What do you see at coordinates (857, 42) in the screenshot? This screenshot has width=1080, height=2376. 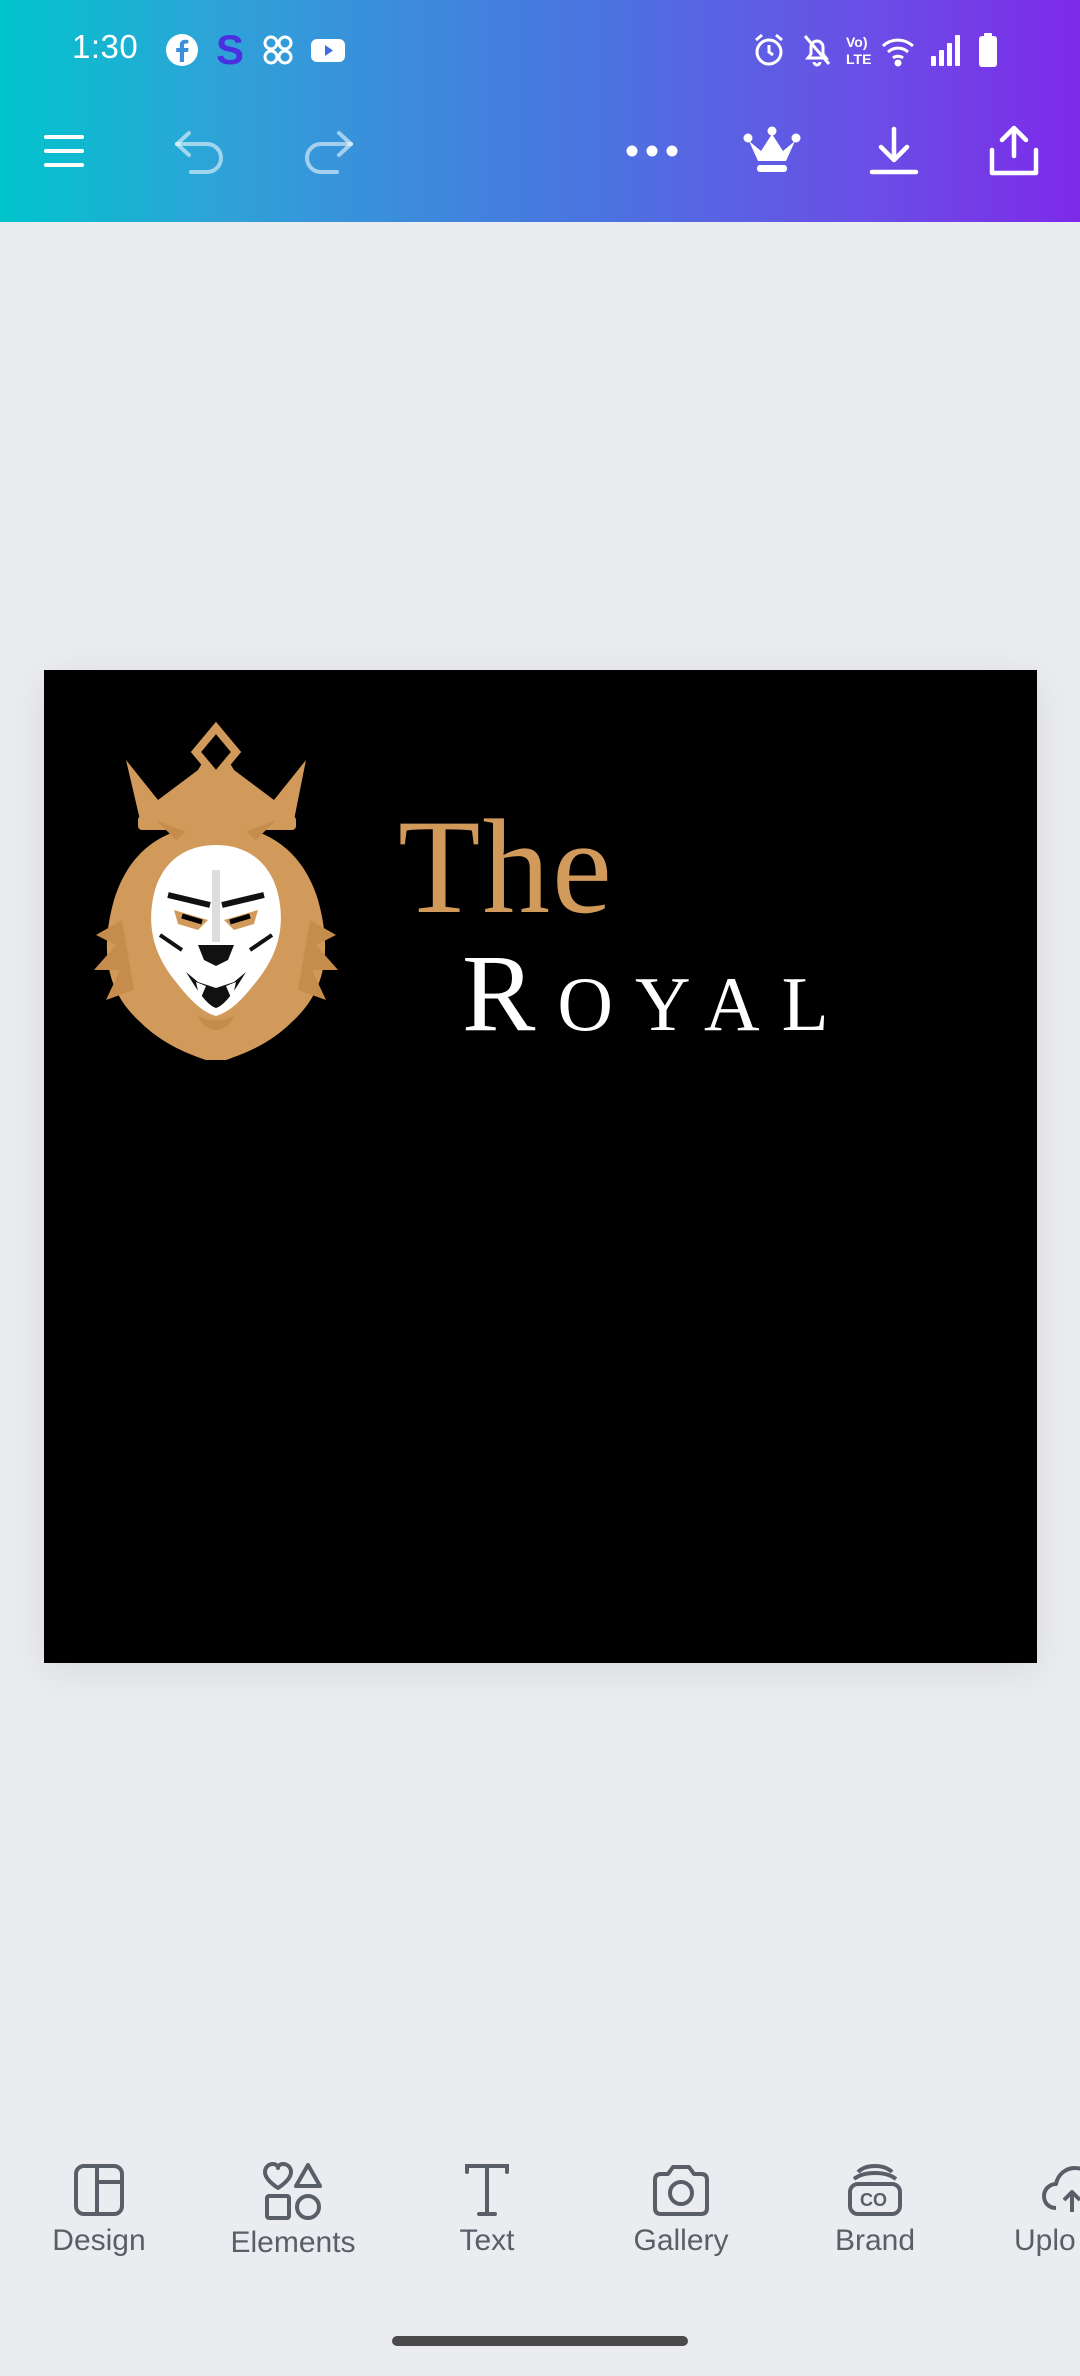 I see `svg-text: Vo)` at bounding box center [857, 42].